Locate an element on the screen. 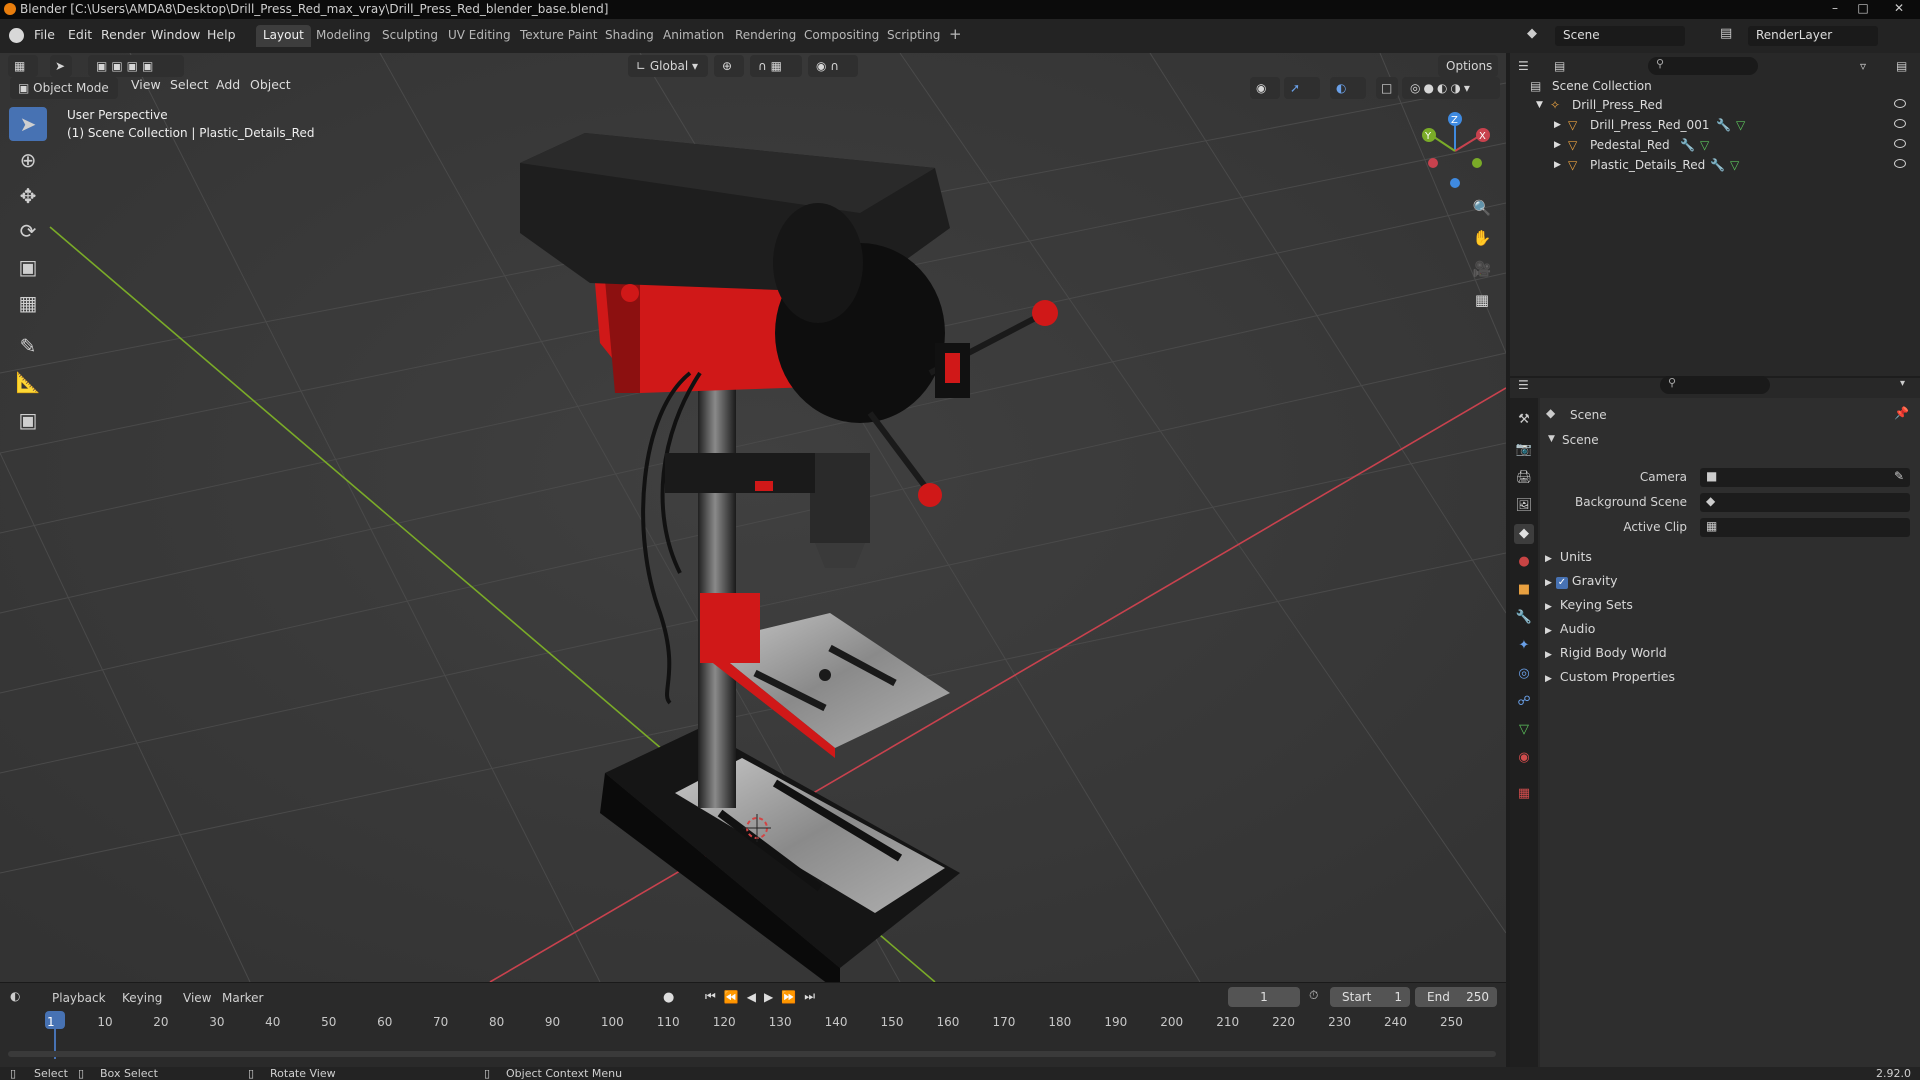 The image size is (1920, 1080). display-mode-icon: ▤ is located at coordinates (1568, 66).